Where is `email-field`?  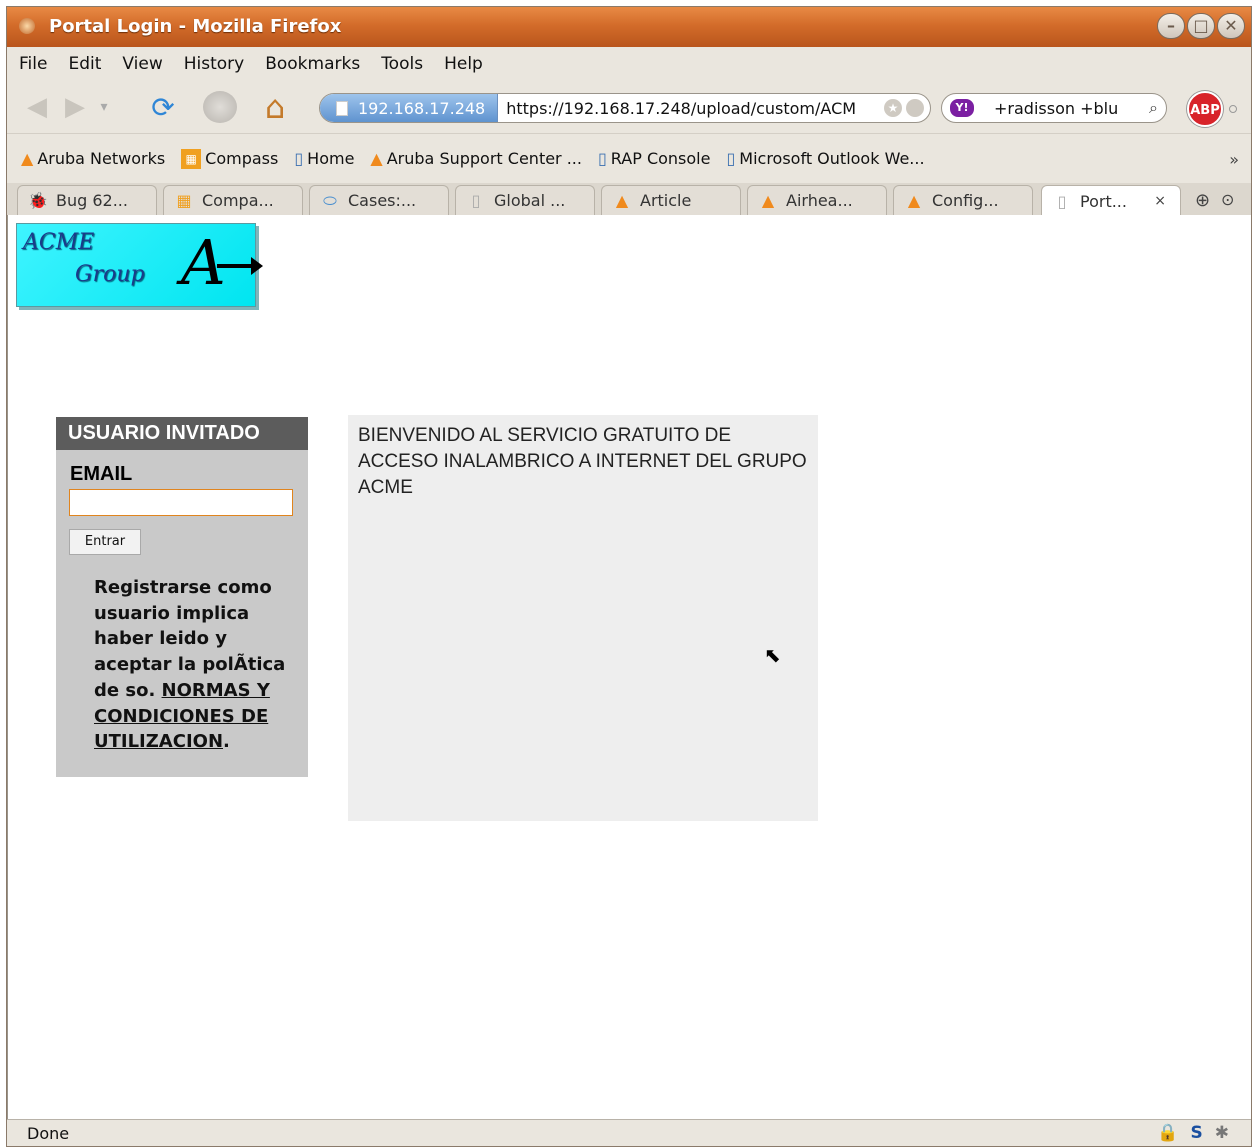 email-field is located at coordinates (181, 502).